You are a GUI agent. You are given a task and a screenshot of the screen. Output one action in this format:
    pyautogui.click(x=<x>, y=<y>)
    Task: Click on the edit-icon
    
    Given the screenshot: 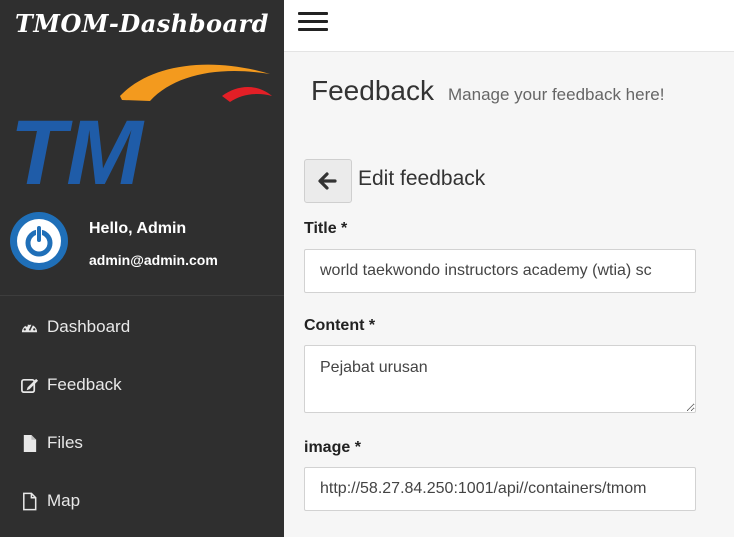 What is the action you would take?
    pyautogui.click(x=30, y=385)
    